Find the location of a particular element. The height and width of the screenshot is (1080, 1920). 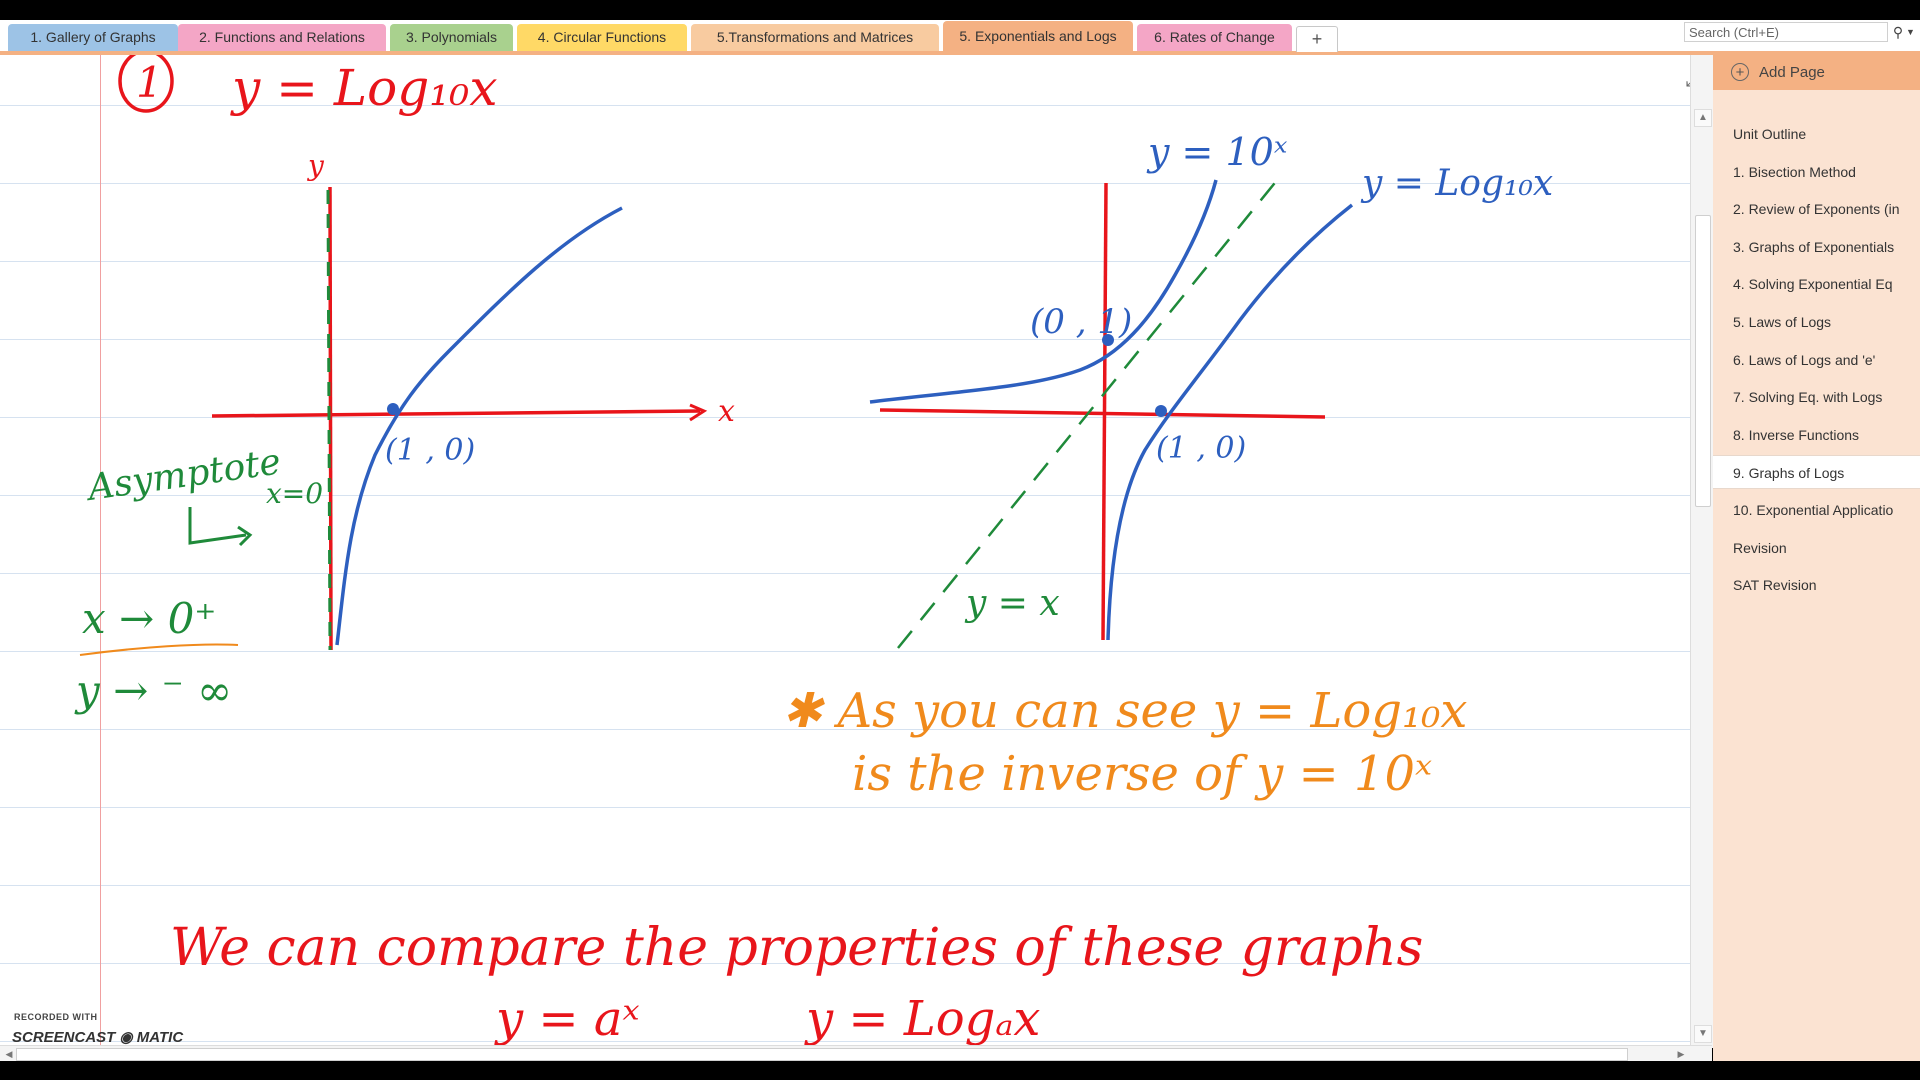

scroll-right-icon: ▶ is located at coordinates (1681, 1054).